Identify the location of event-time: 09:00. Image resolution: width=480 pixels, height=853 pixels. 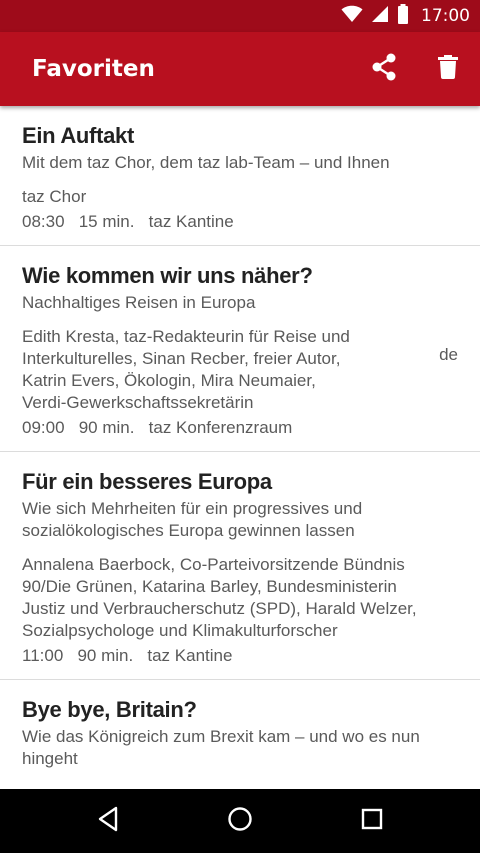
(43, 427).